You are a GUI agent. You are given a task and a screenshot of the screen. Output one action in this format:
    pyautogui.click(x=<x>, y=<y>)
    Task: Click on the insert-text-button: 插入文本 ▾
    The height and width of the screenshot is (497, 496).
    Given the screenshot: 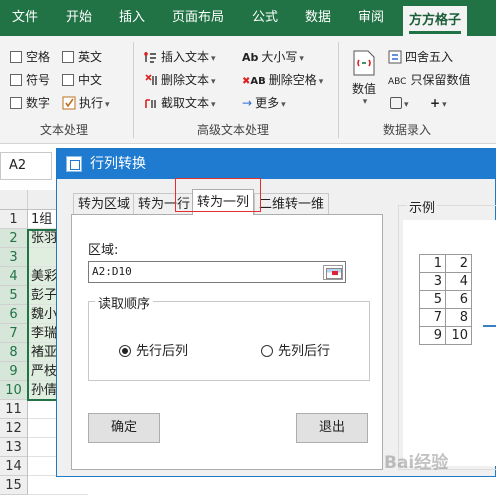 What is the action you would take?
    pyautogui.click(x=180, y=57)
    